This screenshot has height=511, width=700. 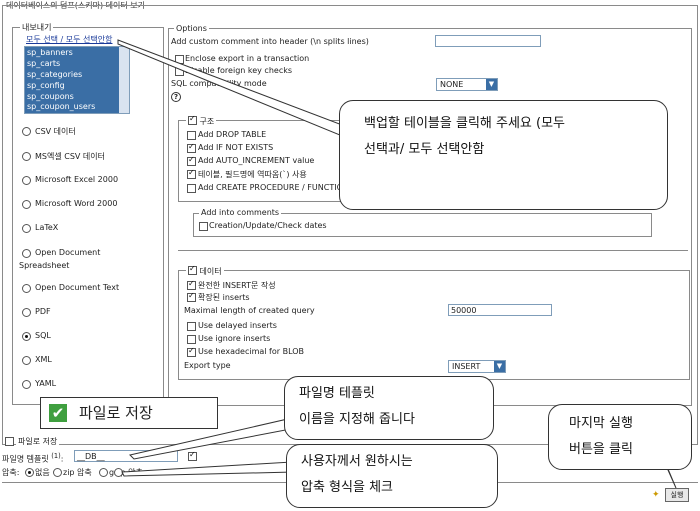 What do you see at coordinates (116, 413) in the screenshot?
I see `callout-save-file-text: 파일로 저장` at bounding box center [116, 413].